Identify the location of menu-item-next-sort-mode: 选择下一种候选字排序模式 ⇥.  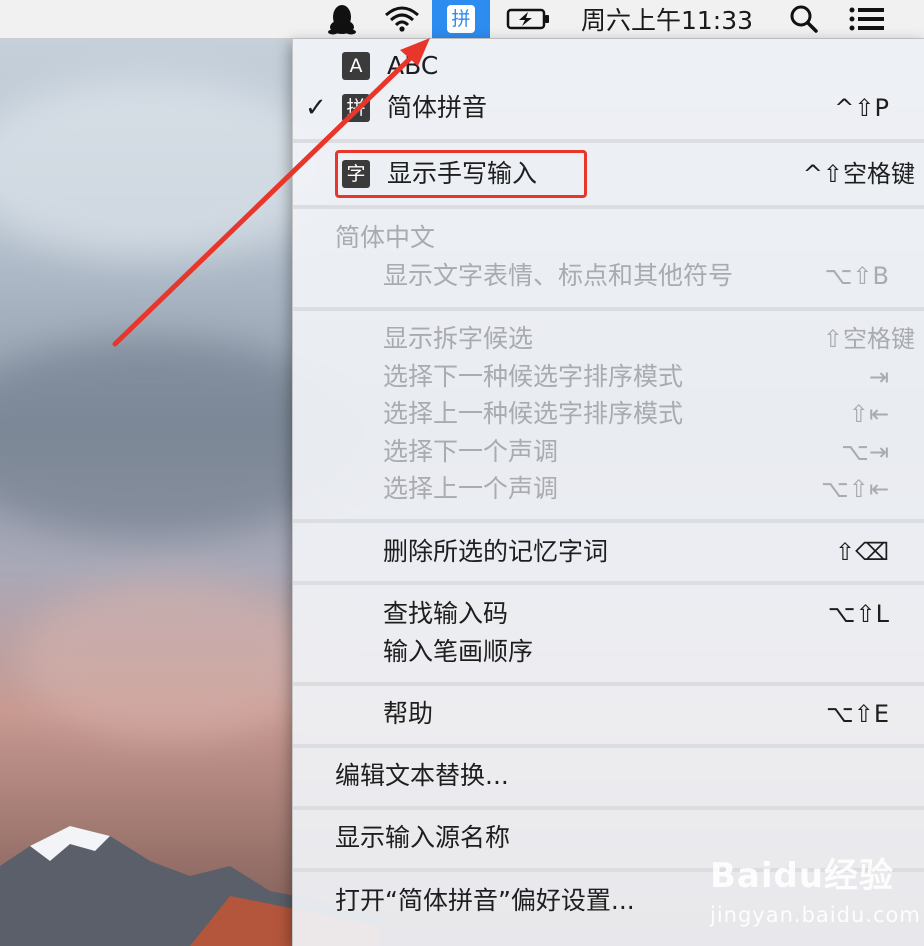
(608, 377).